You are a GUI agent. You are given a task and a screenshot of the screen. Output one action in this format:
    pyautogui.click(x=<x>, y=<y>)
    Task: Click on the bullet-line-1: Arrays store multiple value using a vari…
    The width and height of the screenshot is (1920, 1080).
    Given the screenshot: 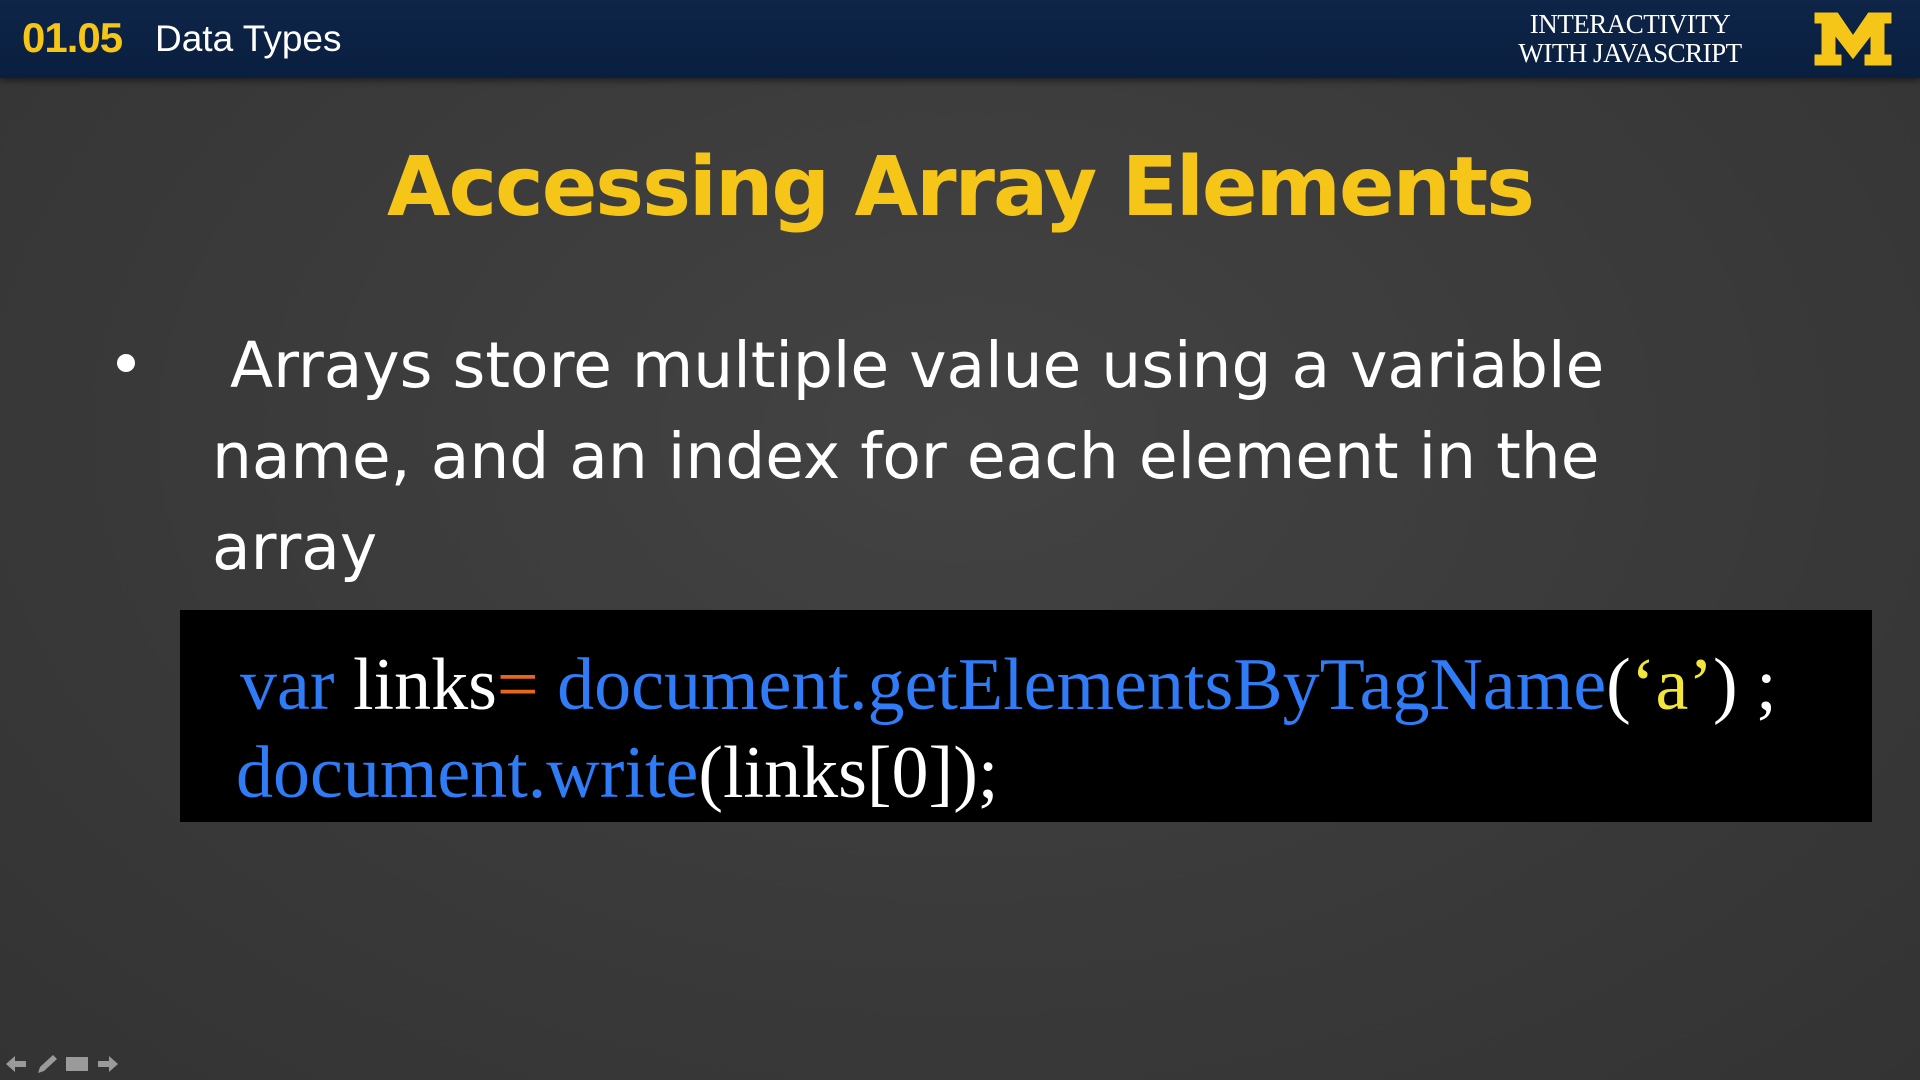 What is the action you would take?
    pyautogui.click(x=917, y=365)
    